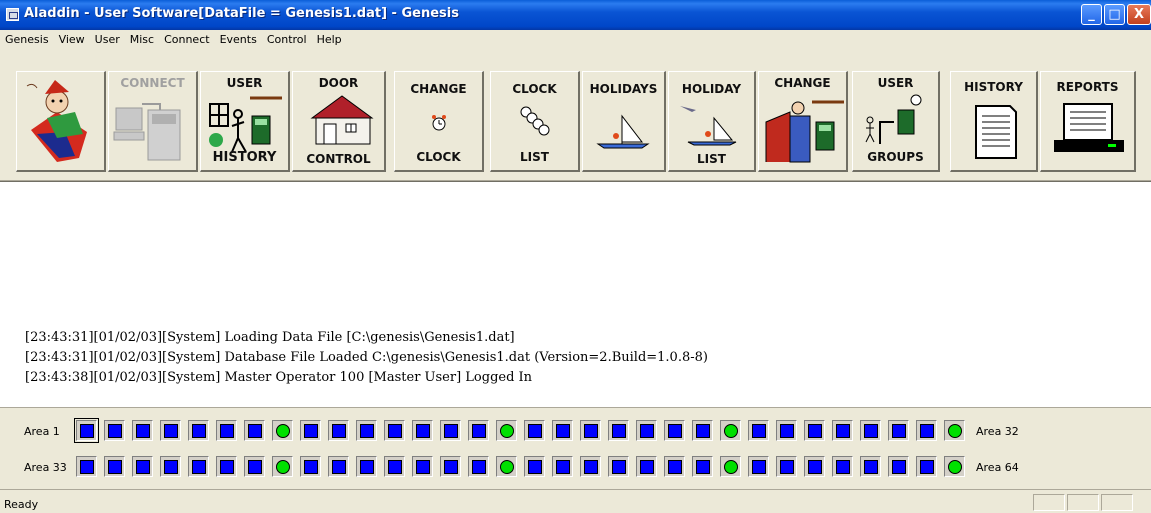 The width and height of the screenshot is (1151, 513). Describe the element at coordinates (1089, 127) in the screenshot. I see `printer-icon` at that location.